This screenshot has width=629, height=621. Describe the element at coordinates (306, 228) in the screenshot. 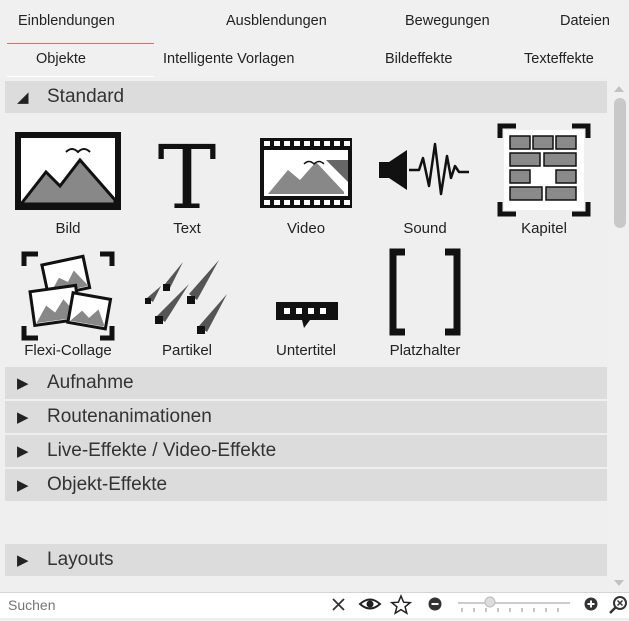

I see `object-label: Video` at that location.